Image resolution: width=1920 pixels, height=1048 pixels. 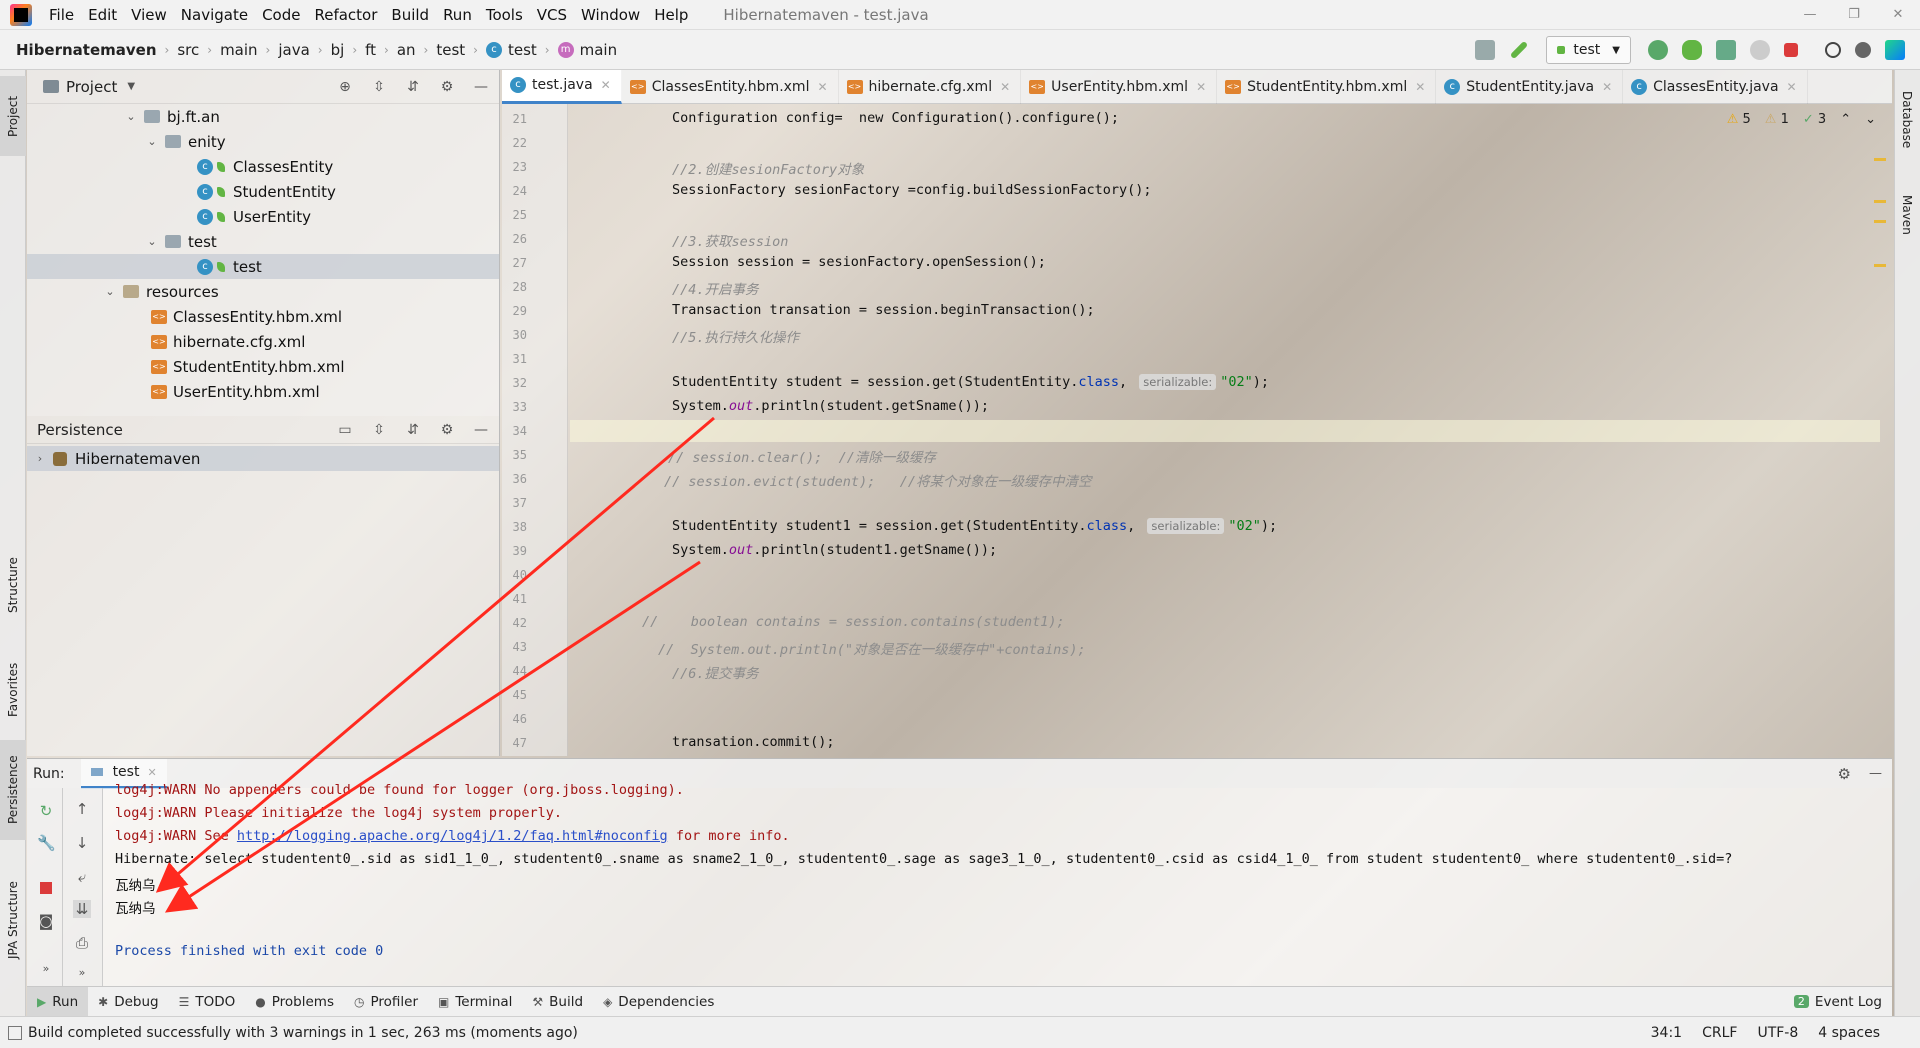 I want to click on stop-icon, so click(x=46, y=889).